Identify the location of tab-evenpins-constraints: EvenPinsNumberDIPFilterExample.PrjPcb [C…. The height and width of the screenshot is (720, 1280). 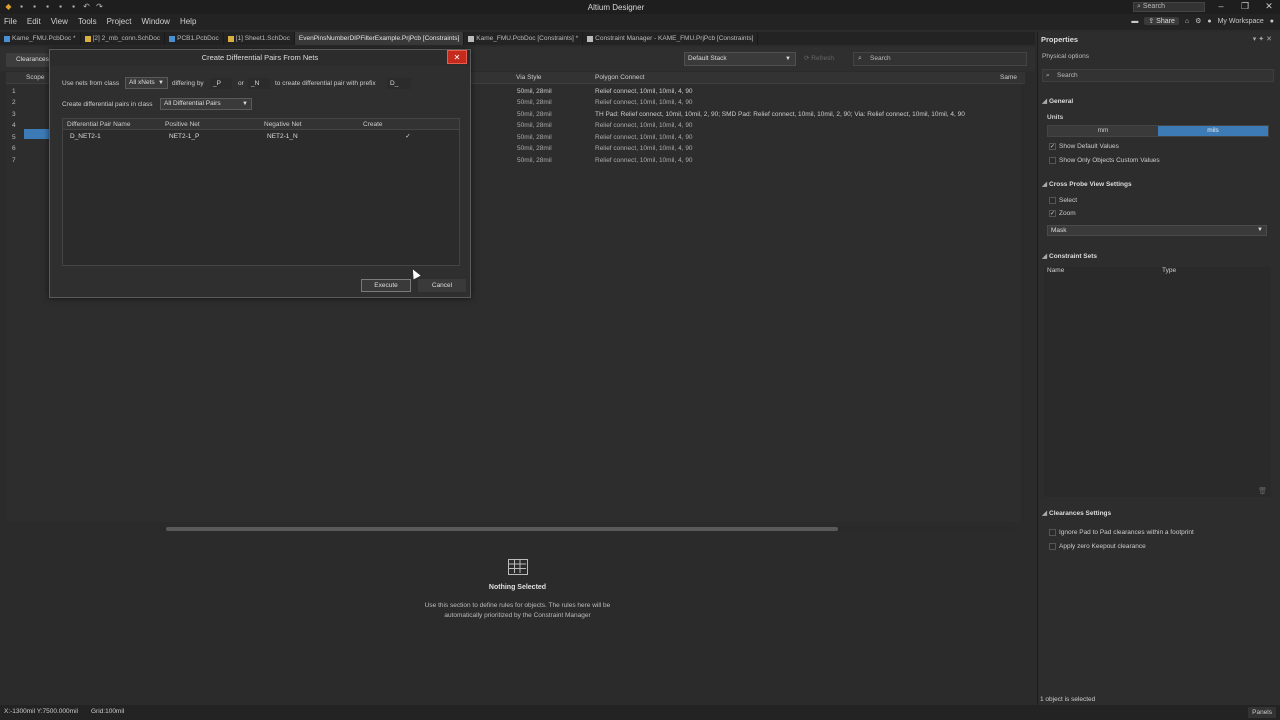
(379, 38).